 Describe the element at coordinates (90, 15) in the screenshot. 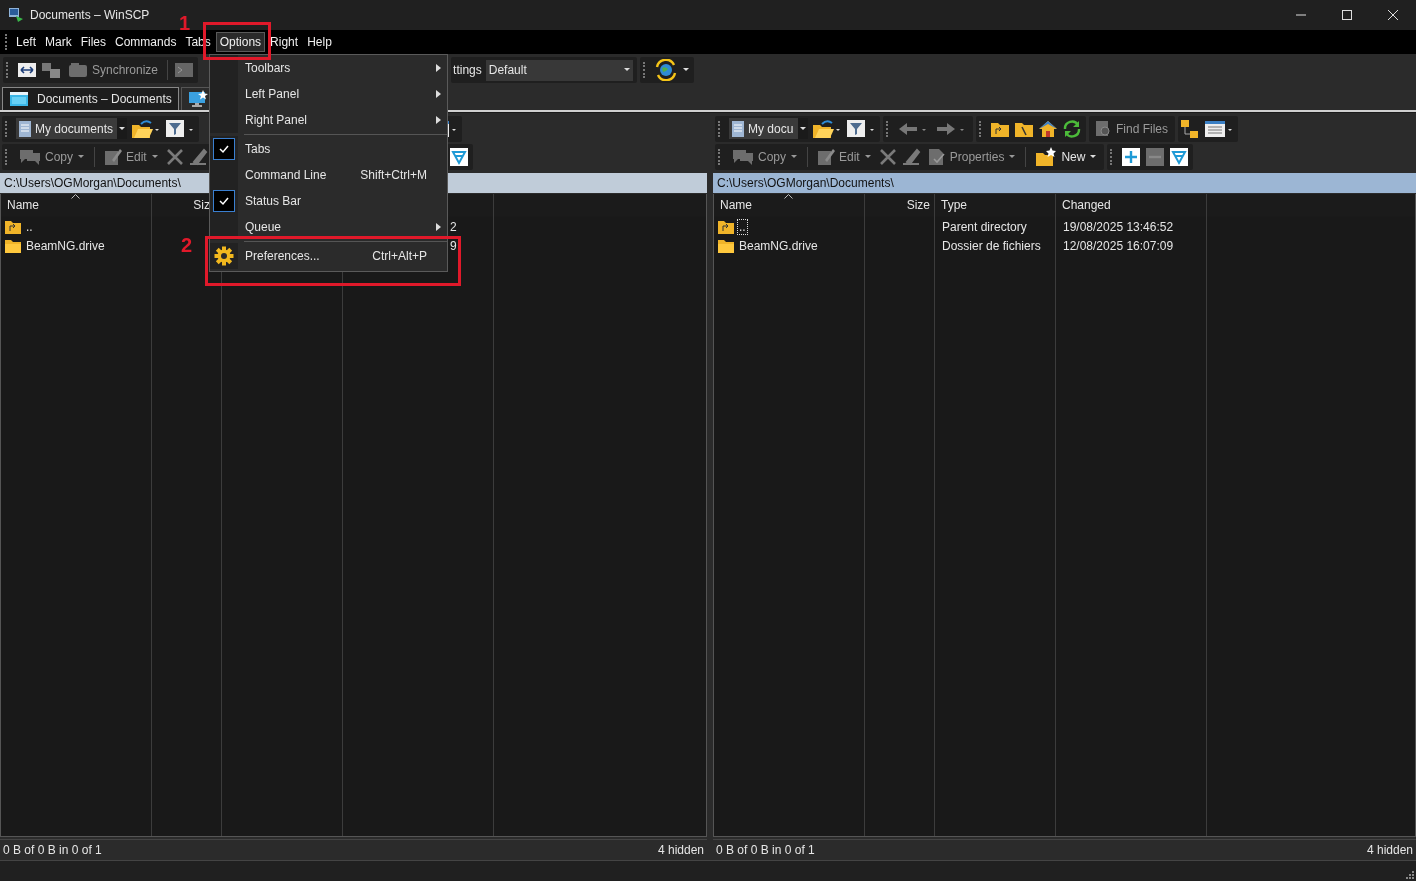

I see `window-title: Documents – WinSCP` at that location.